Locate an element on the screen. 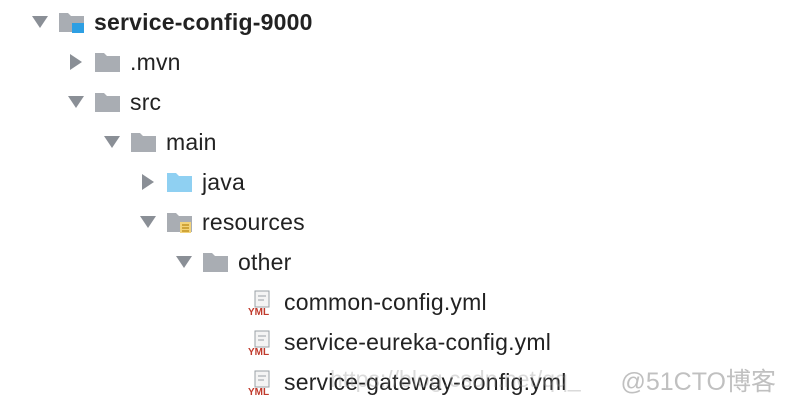  tree-label-src: src is located at coordinates (146, 101).